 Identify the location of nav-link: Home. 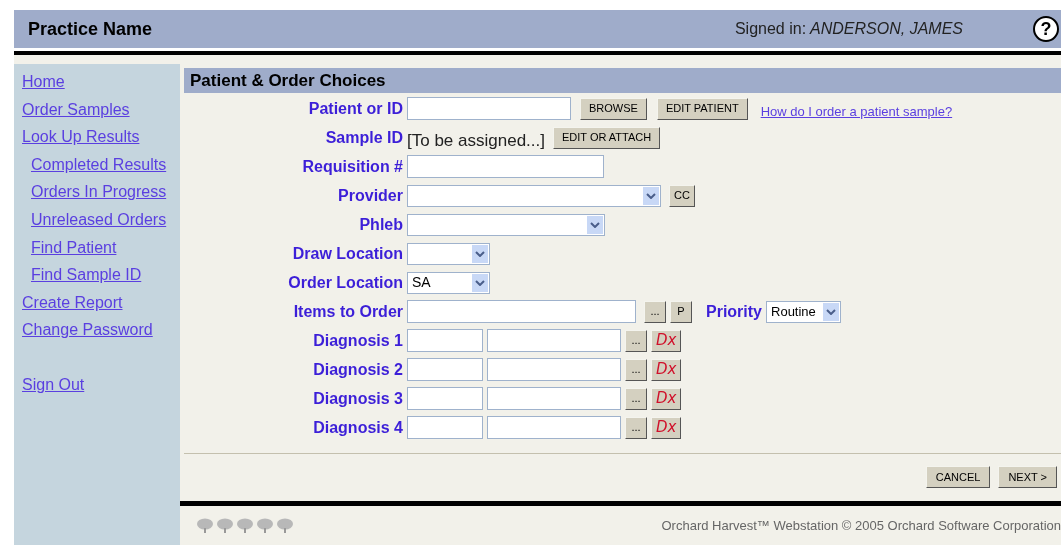
(101, 84).